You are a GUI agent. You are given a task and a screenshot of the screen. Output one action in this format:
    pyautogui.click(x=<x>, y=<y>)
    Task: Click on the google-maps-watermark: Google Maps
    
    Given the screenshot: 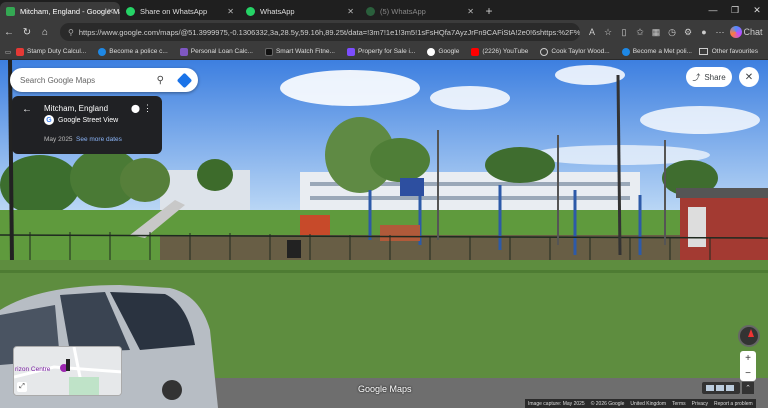 What is the action you would take?
    pyautogui.click(x=385, y=389)
    